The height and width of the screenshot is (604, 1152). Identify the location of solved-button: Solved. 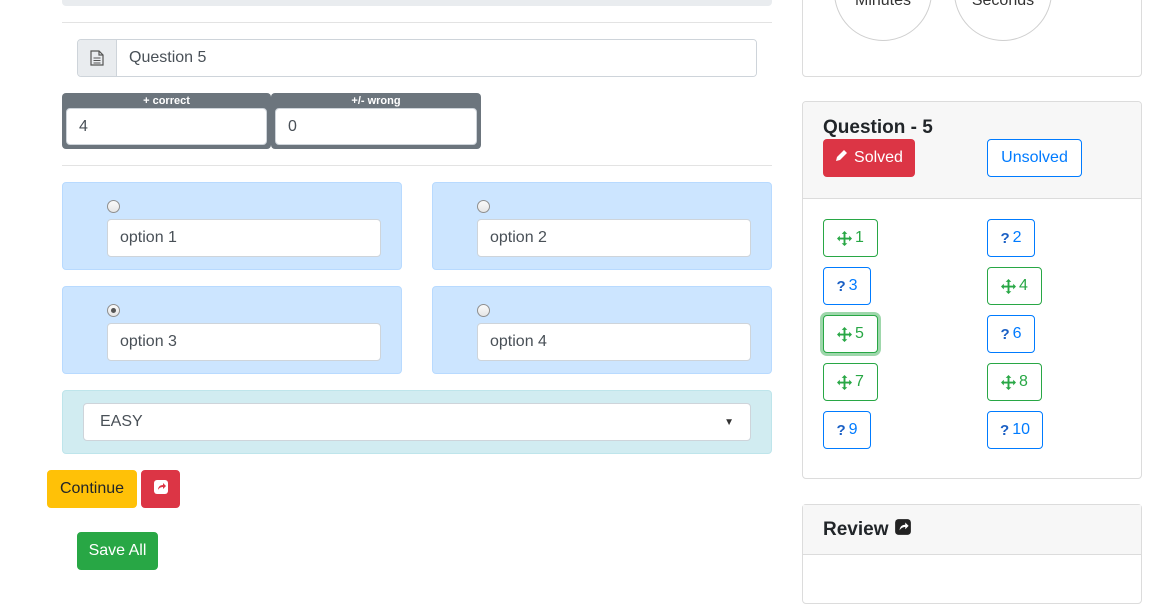
(869, 158).